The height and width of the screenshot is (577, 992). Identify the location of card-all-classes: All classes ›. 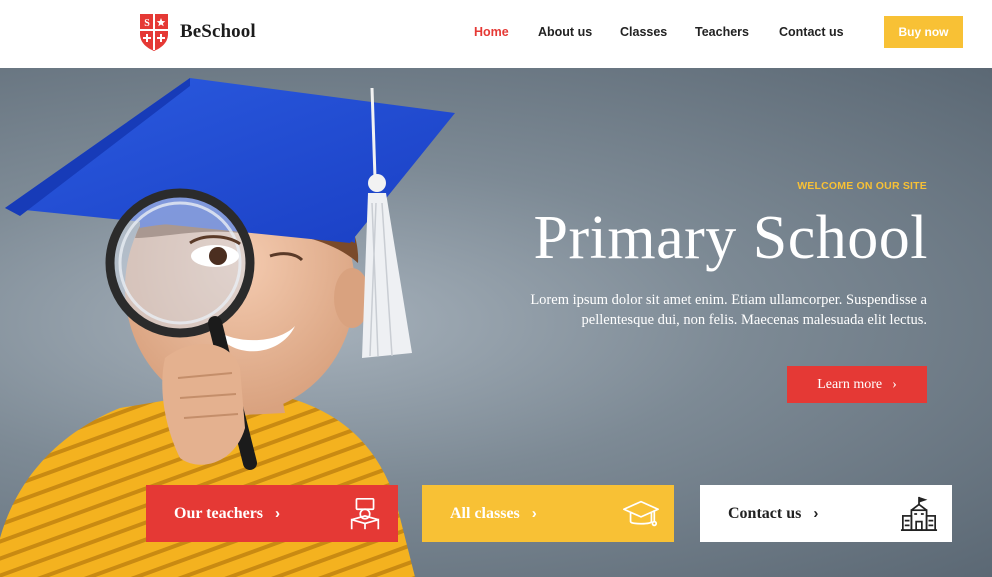
(548, 513).